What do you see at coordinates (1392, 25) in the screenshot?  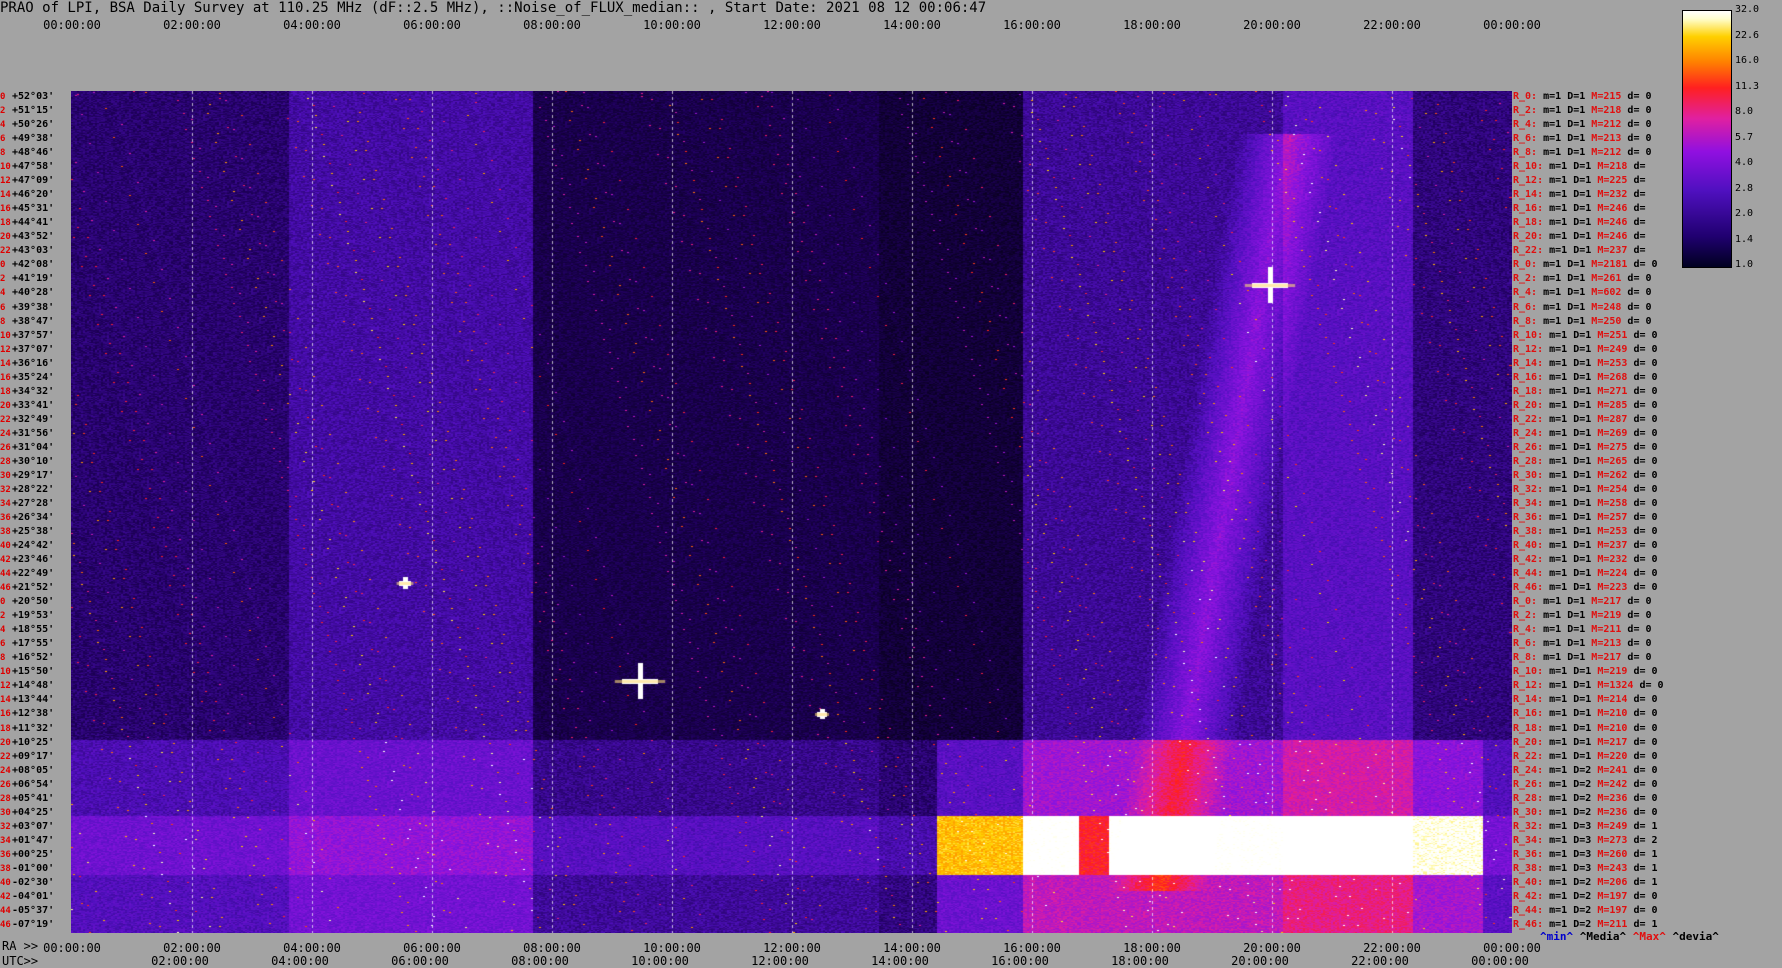 I see `top-tick-label: 22:00:00` at bounding box center [1392, 25].